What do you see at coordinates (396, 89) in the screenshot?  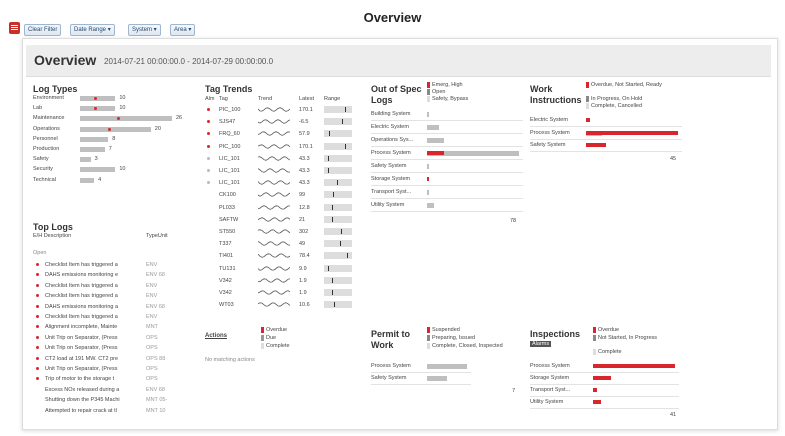 I see `out-of-spec-title-1: Out of Spec` at bounding box center [396, 89].